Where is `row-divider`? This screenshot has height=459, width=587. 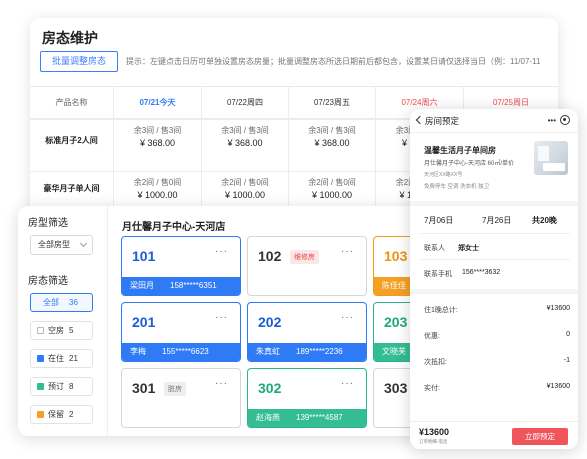
row-divider is located at coordinates (495, 233).